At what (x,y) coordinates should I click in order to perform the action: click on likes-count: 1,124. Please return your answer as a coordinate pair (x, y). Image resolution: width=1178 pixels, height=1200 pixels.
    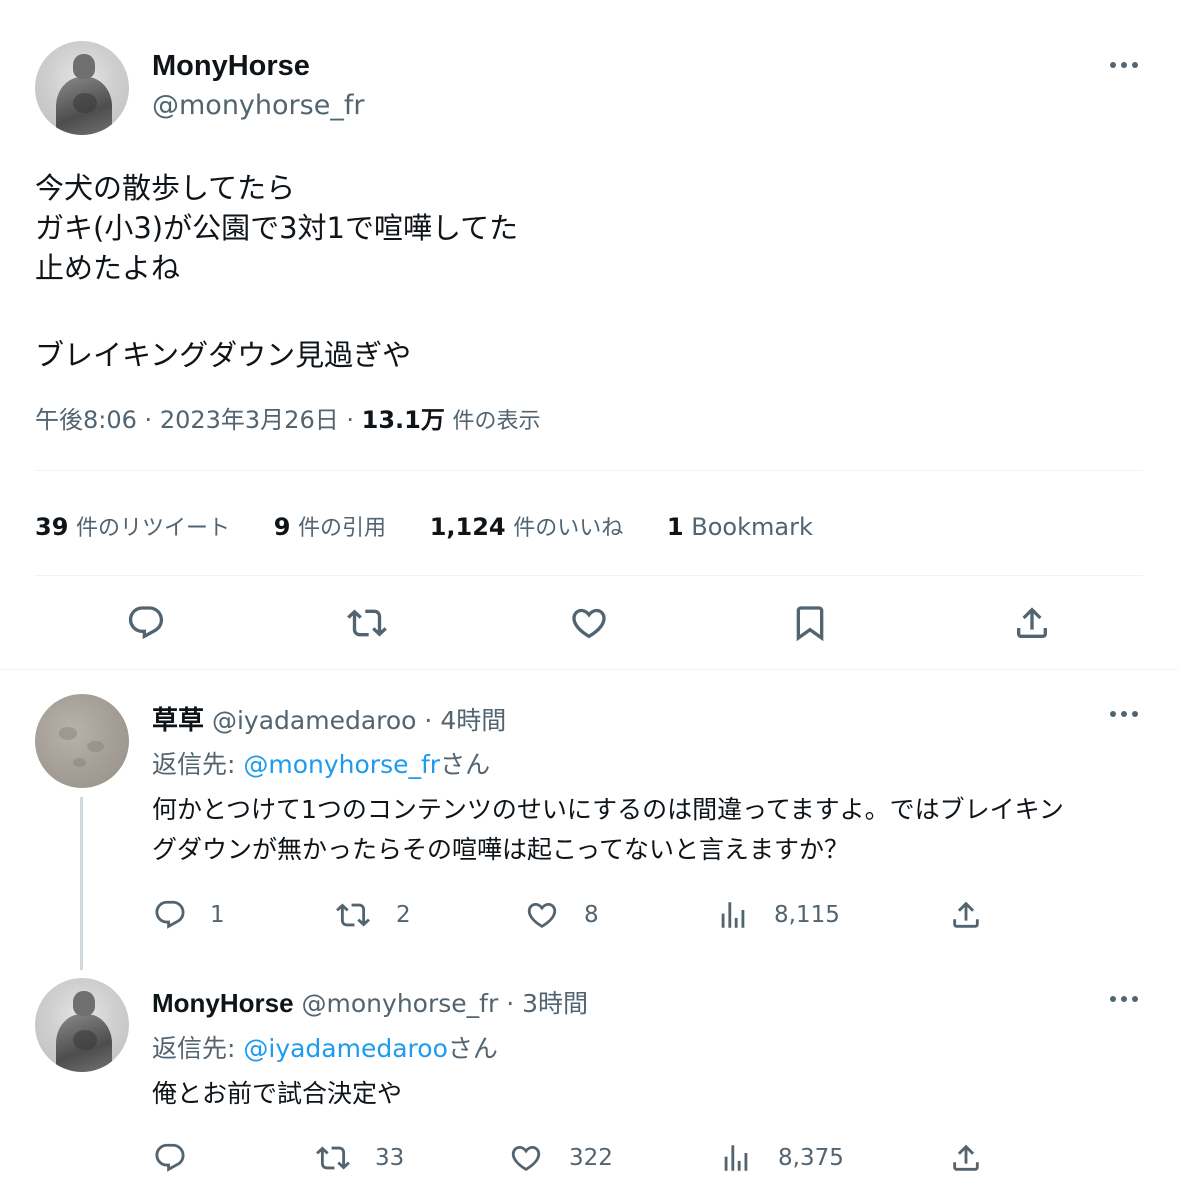
    Looking at the image, I should click on (467, 527).